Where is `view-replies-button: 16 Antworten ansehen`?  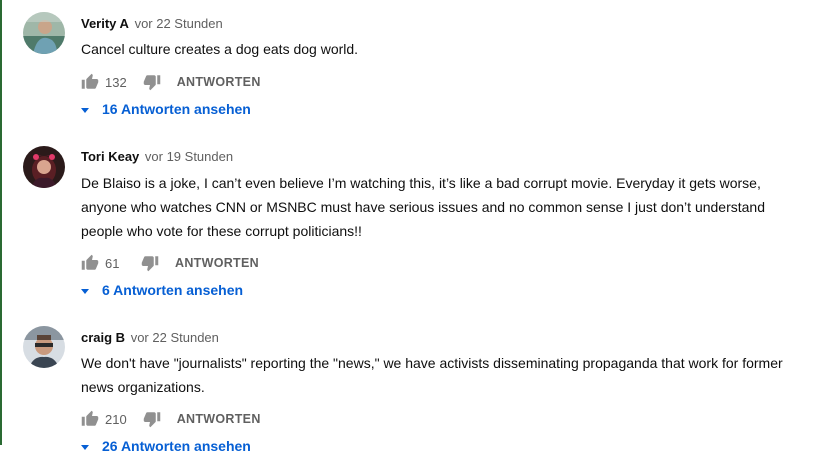 view-replies-button: 16 Antworten ansehen is located at coordinates (166, 109).